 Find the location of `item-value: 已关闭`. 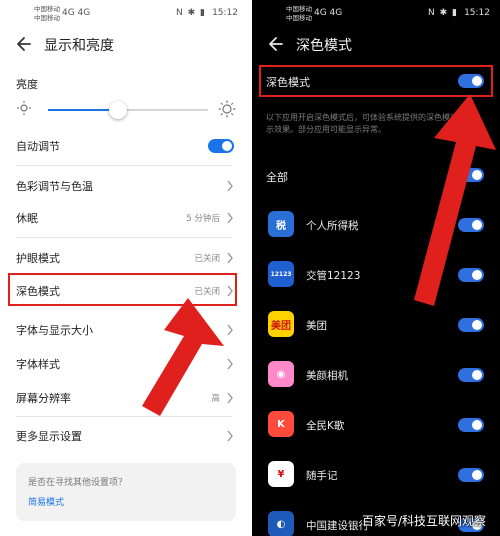

item-value: 已关闭 is located at coordinates (207, 259).